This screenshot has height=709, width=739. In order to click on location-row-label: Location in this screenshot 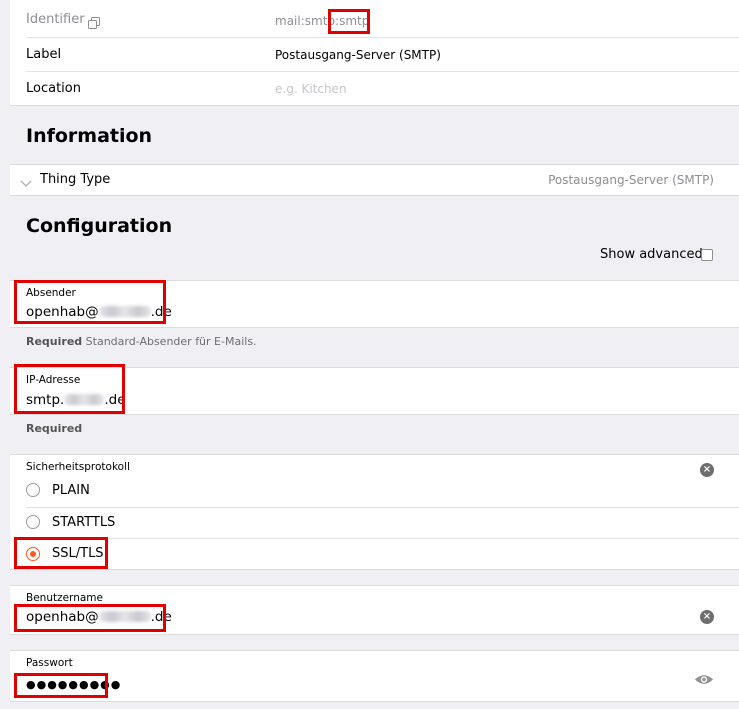, I will do `click(53, 88)`.